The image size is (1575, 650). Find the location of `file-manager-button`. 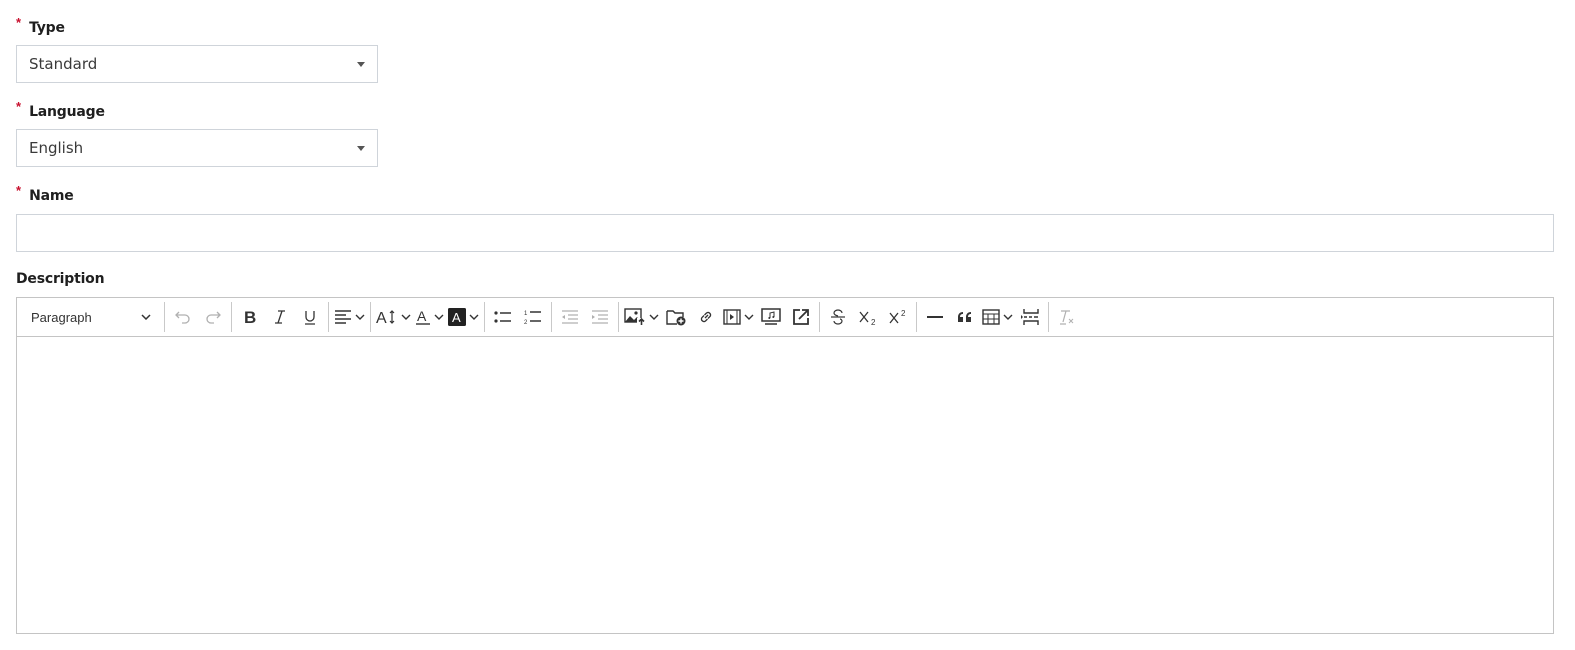

file-manager-button is located at coordinates (676, 317).